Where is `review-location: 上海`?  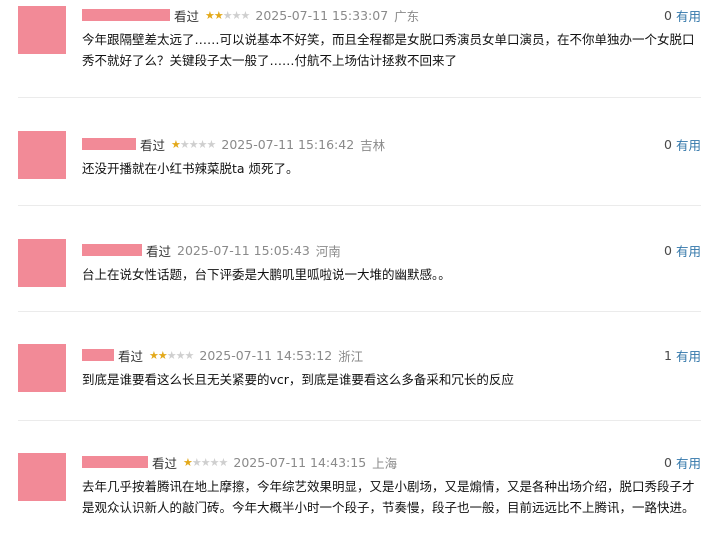
review-location: 上海 is located at coordinates (385, 463).